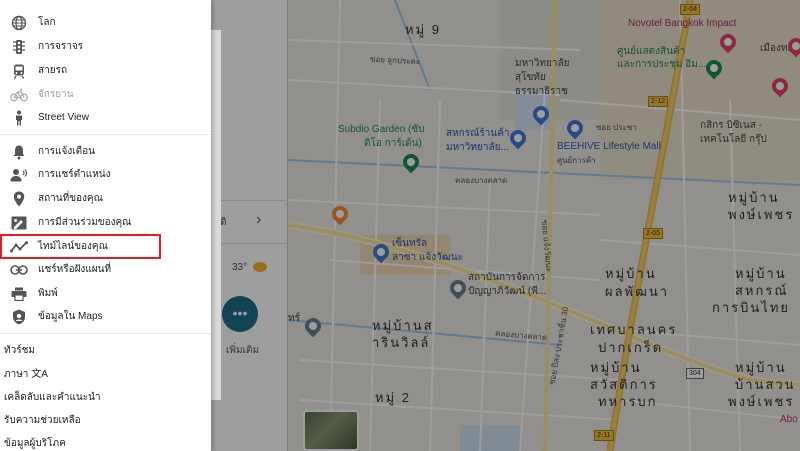  Describe the element at coordinates (105, 151) in the screenshot. I see `menu-item-notifications: การแจ้งเตือน` at that location.